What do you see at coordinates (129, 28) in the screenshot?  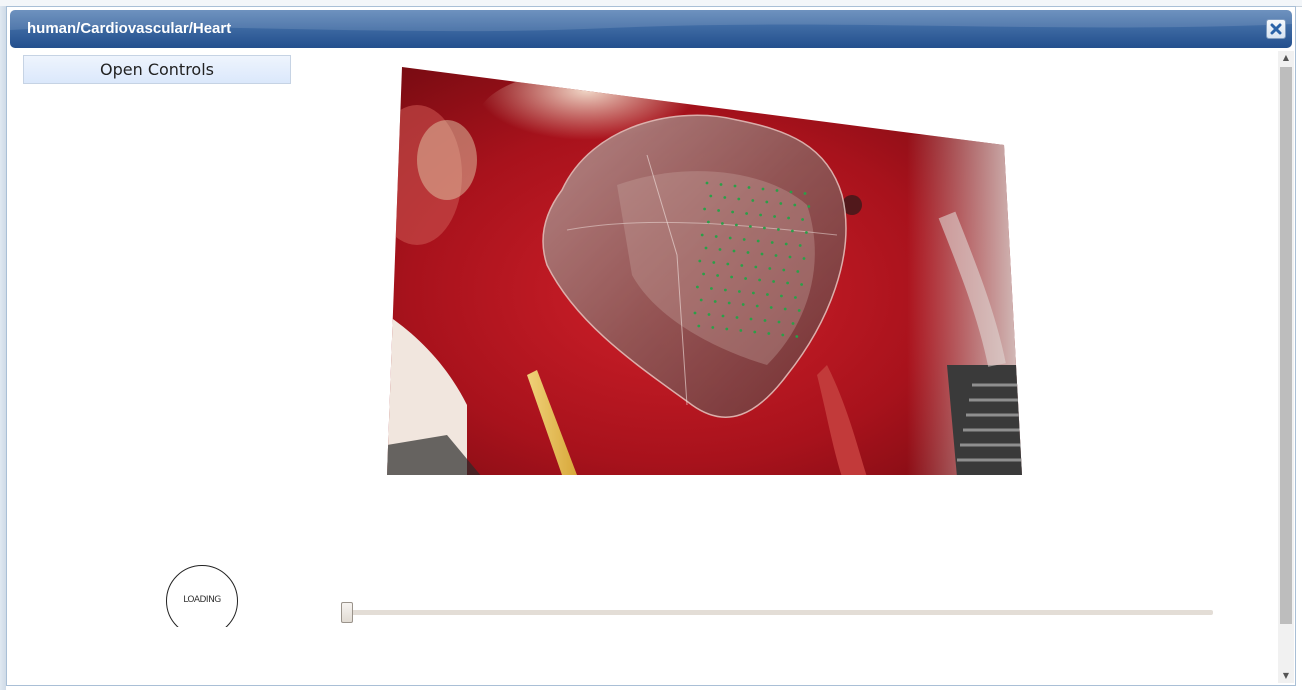 I see `dialog-title: human/Cardiovascular/Heart` at bounding box center [129, 28].